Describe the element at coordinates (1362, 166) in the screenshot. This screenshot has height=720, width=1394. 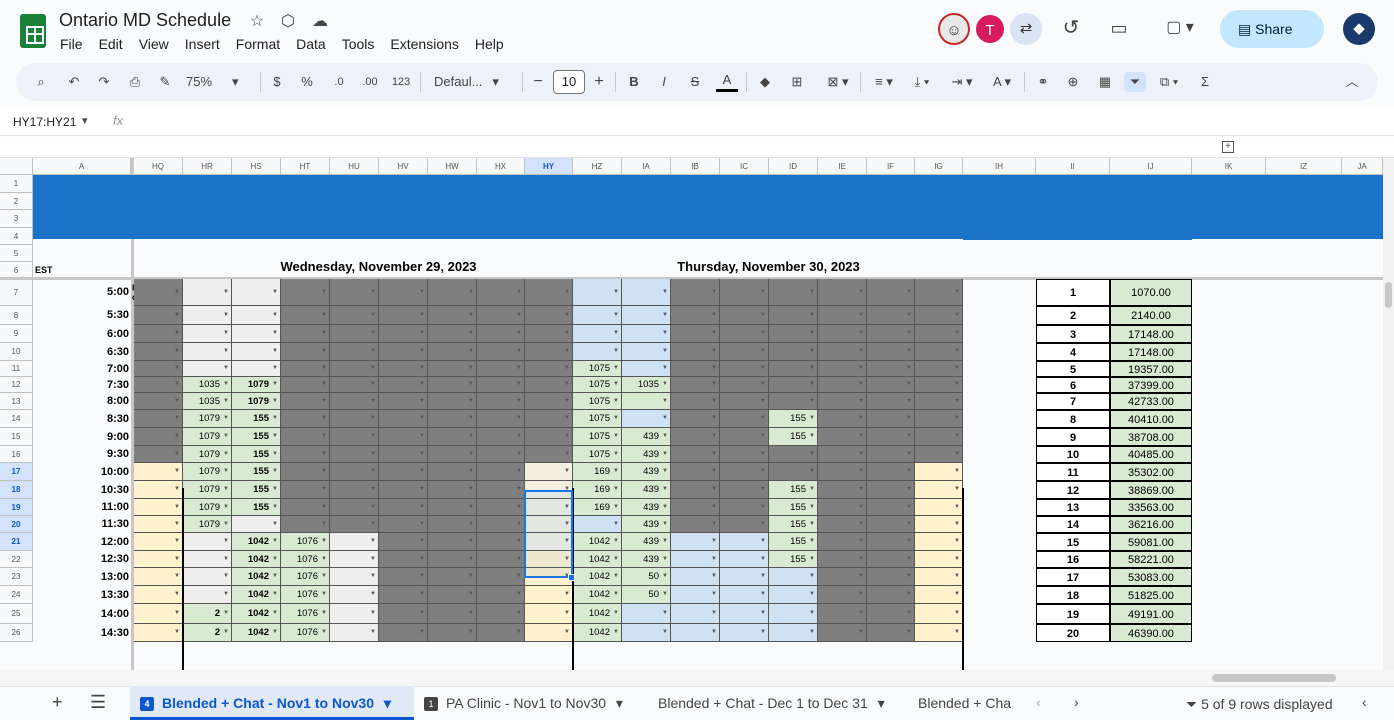
I see `column-header-ja: JA` at that location.